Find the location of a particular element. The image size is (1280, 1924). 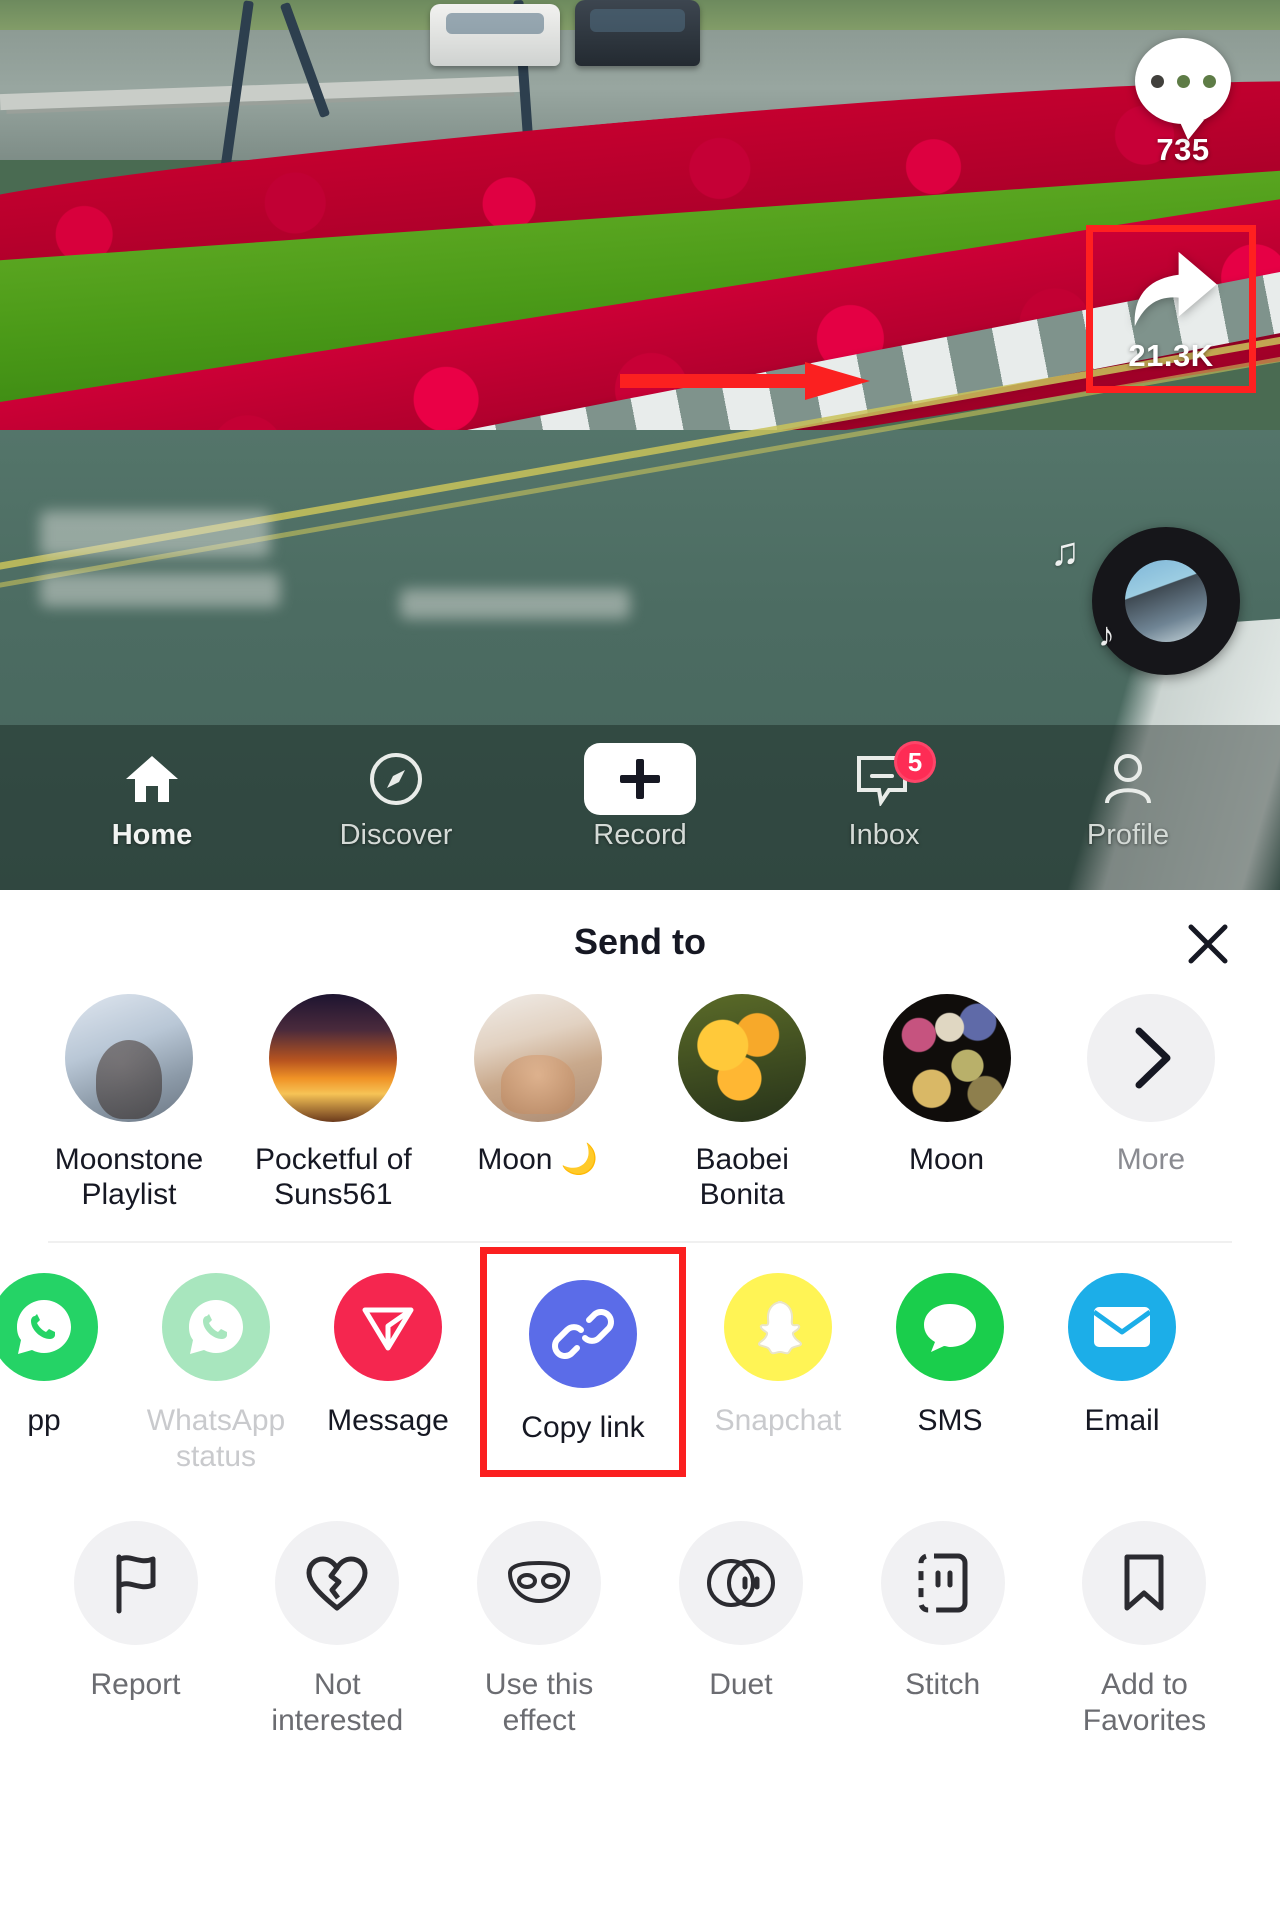

whatsapp-status-icon is located at coordinates (216, 1326).